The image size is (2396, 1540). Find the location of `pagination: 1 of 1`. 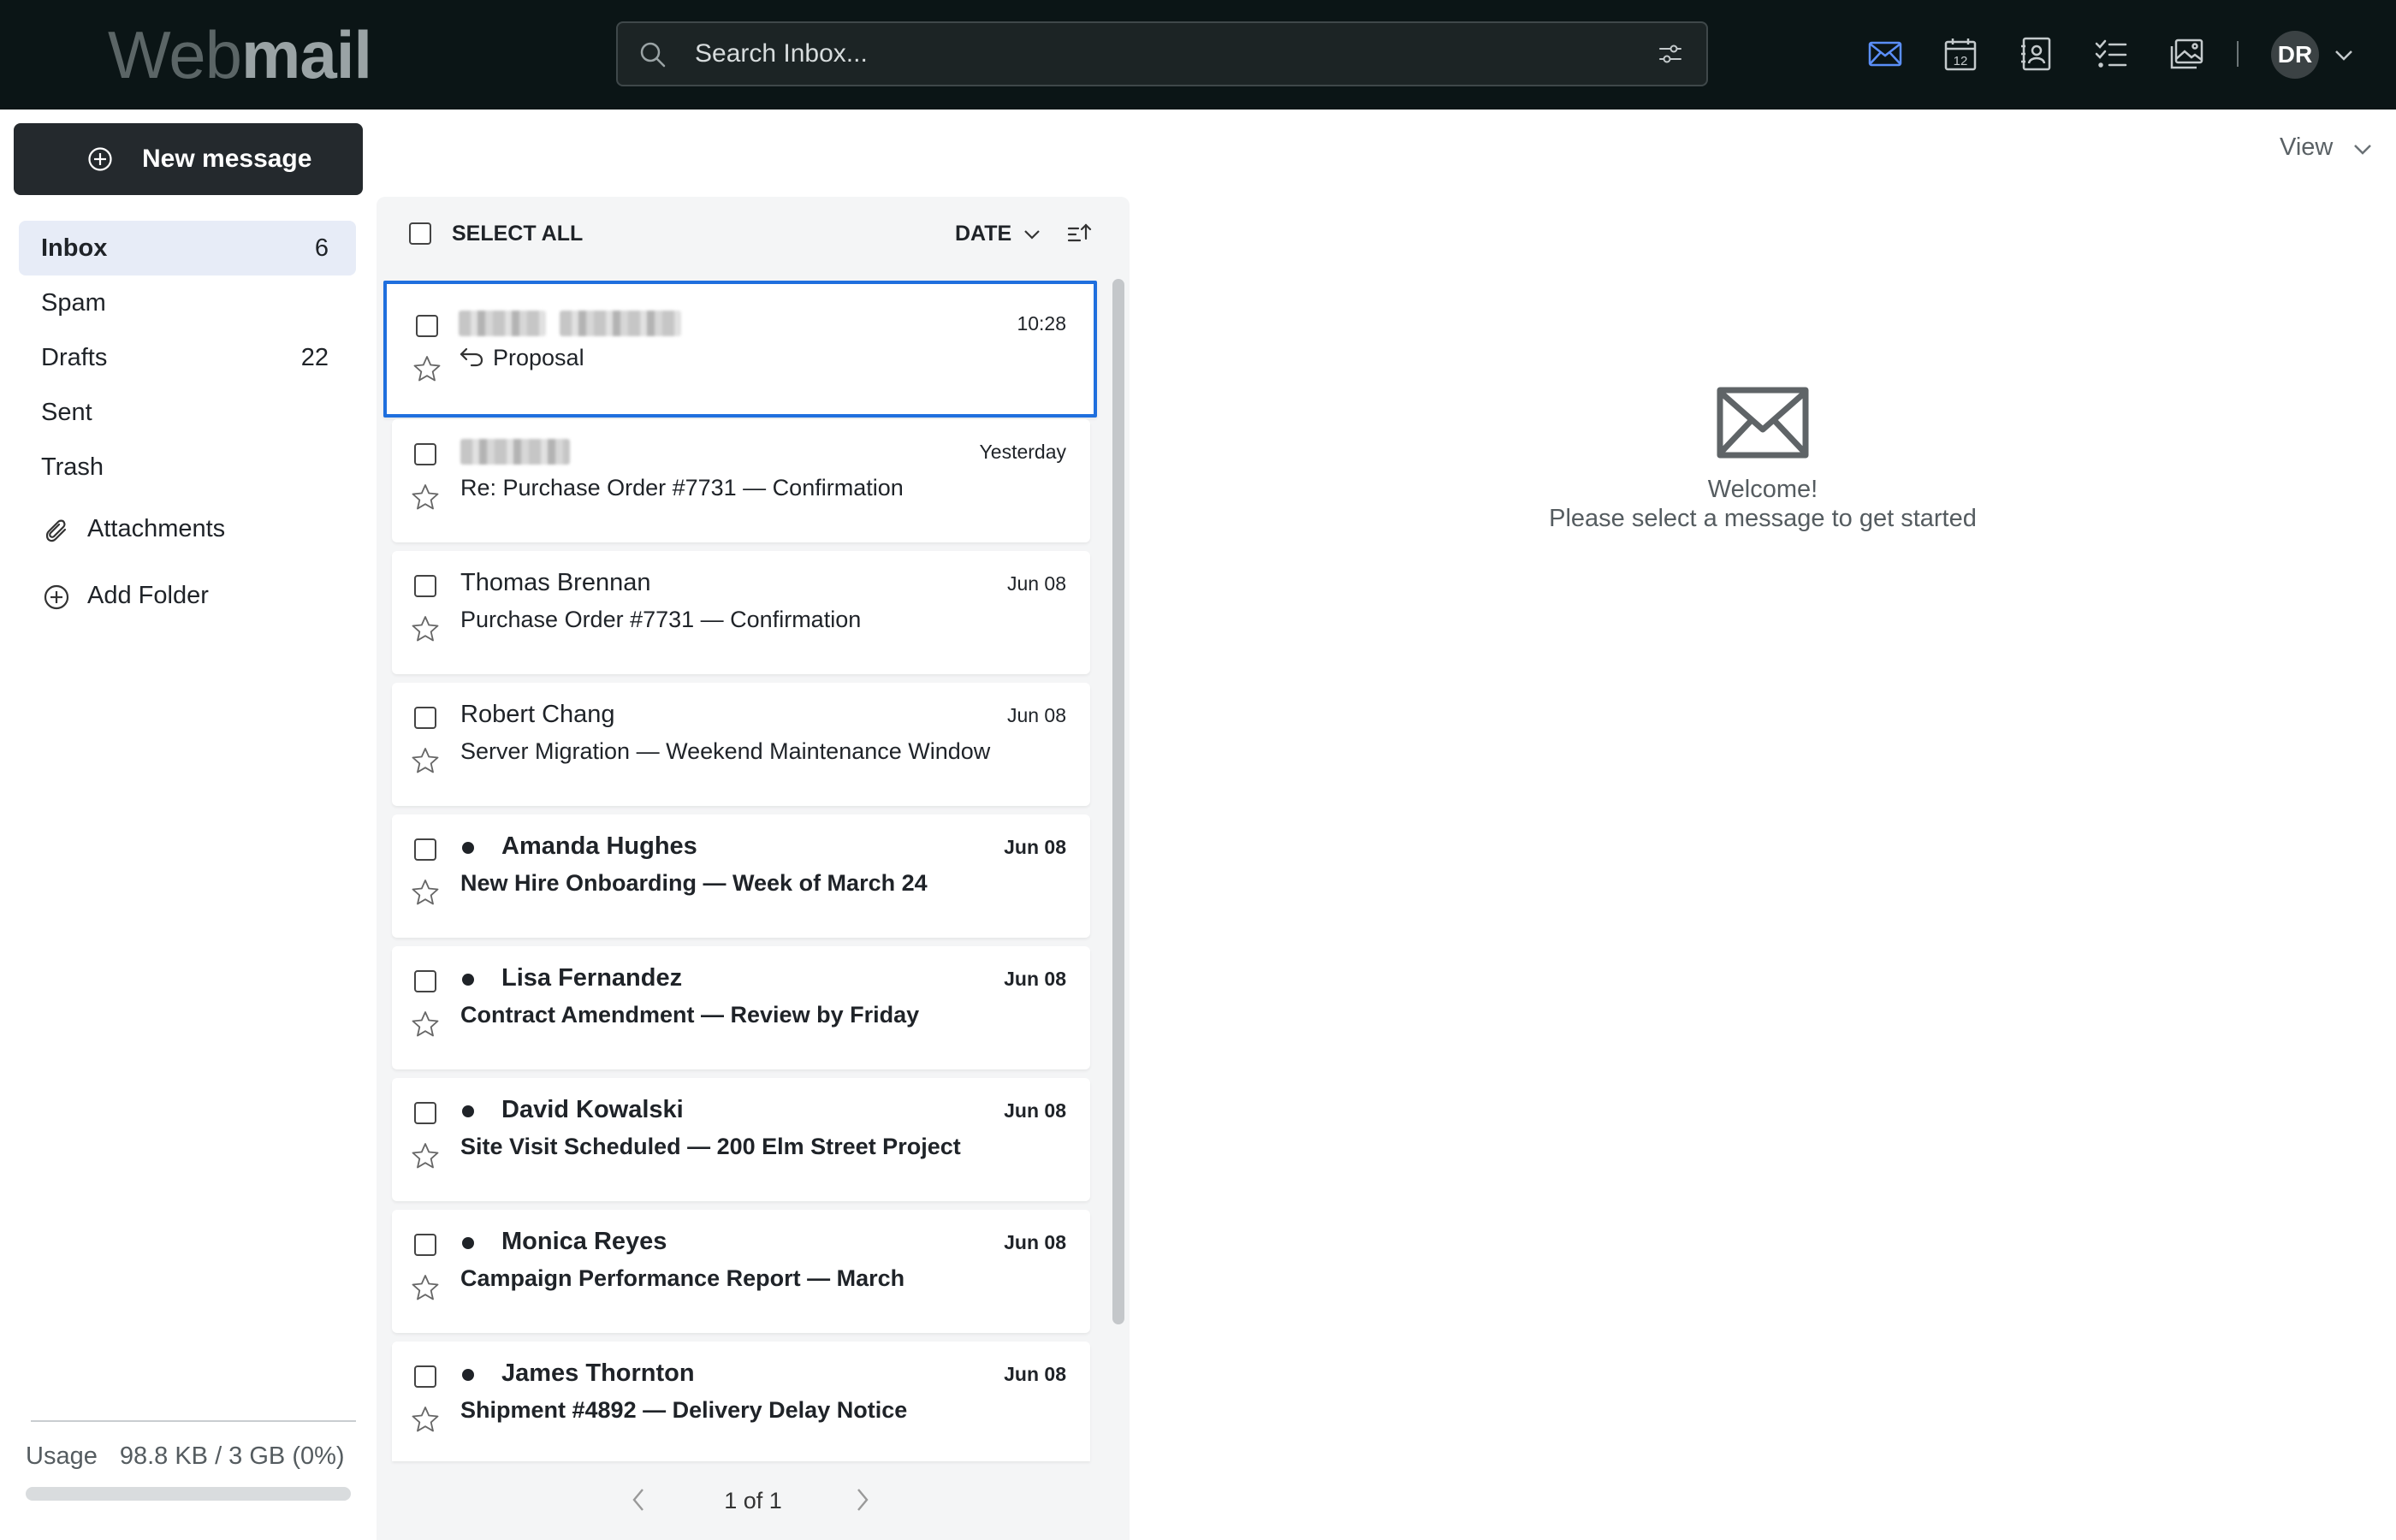

pagination: 1 of 1 is located at coordinates (753, 1500).